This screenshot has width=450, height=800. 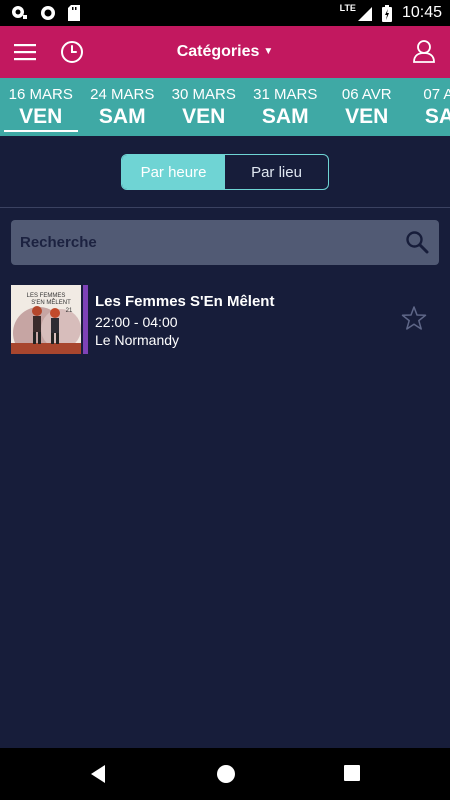 I want to click on status-right: LTE 10:45, so click(x=390, y=12).